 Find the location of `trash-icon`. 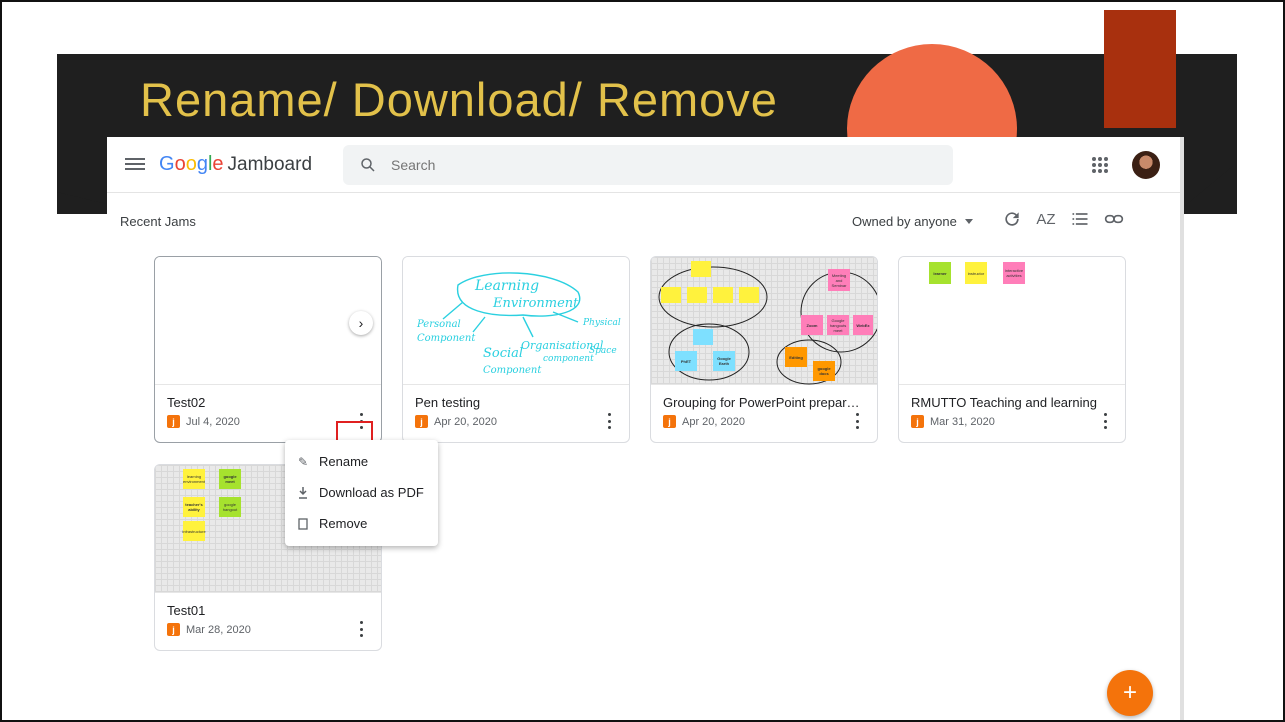

trash-icon is located at coordinates (303, 523).